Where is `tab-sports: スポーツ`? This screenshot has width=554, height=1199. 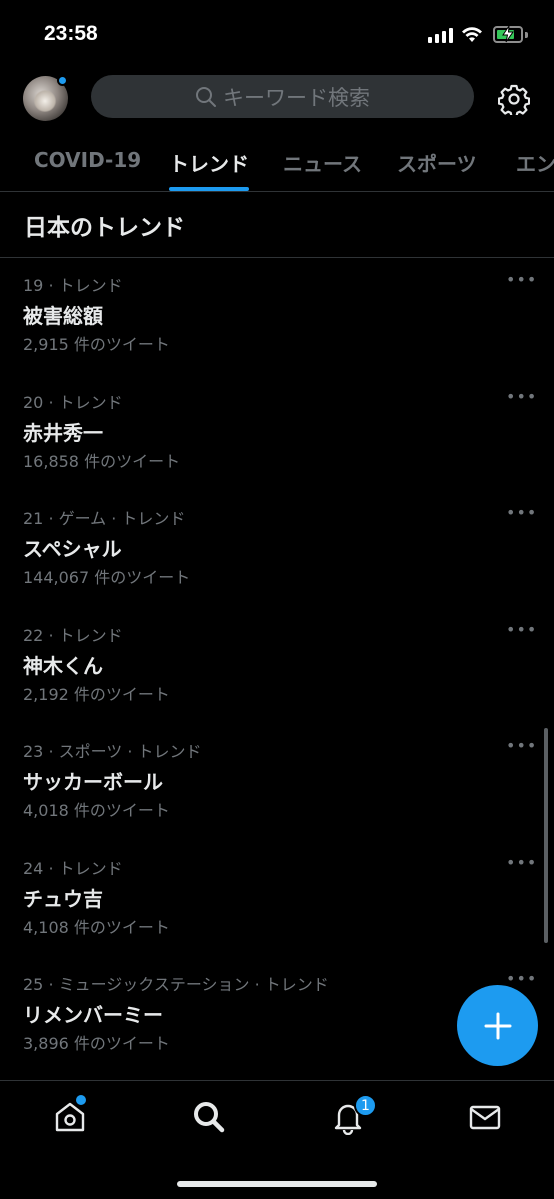 tab-sports: スポーツ is located at coordinates (437, 162).